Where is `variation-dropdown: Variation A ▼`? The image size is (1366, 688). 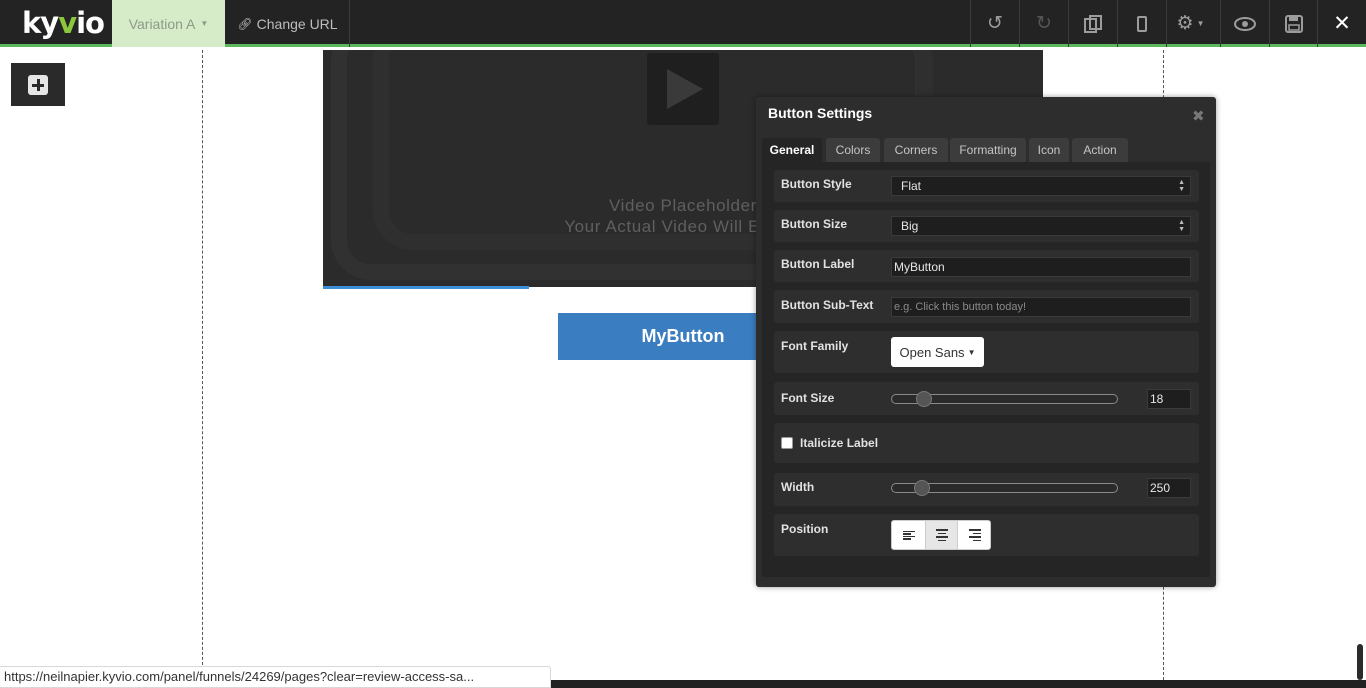
variation-dropdown: Variation A ▼ is located at coordinates (168, 23).